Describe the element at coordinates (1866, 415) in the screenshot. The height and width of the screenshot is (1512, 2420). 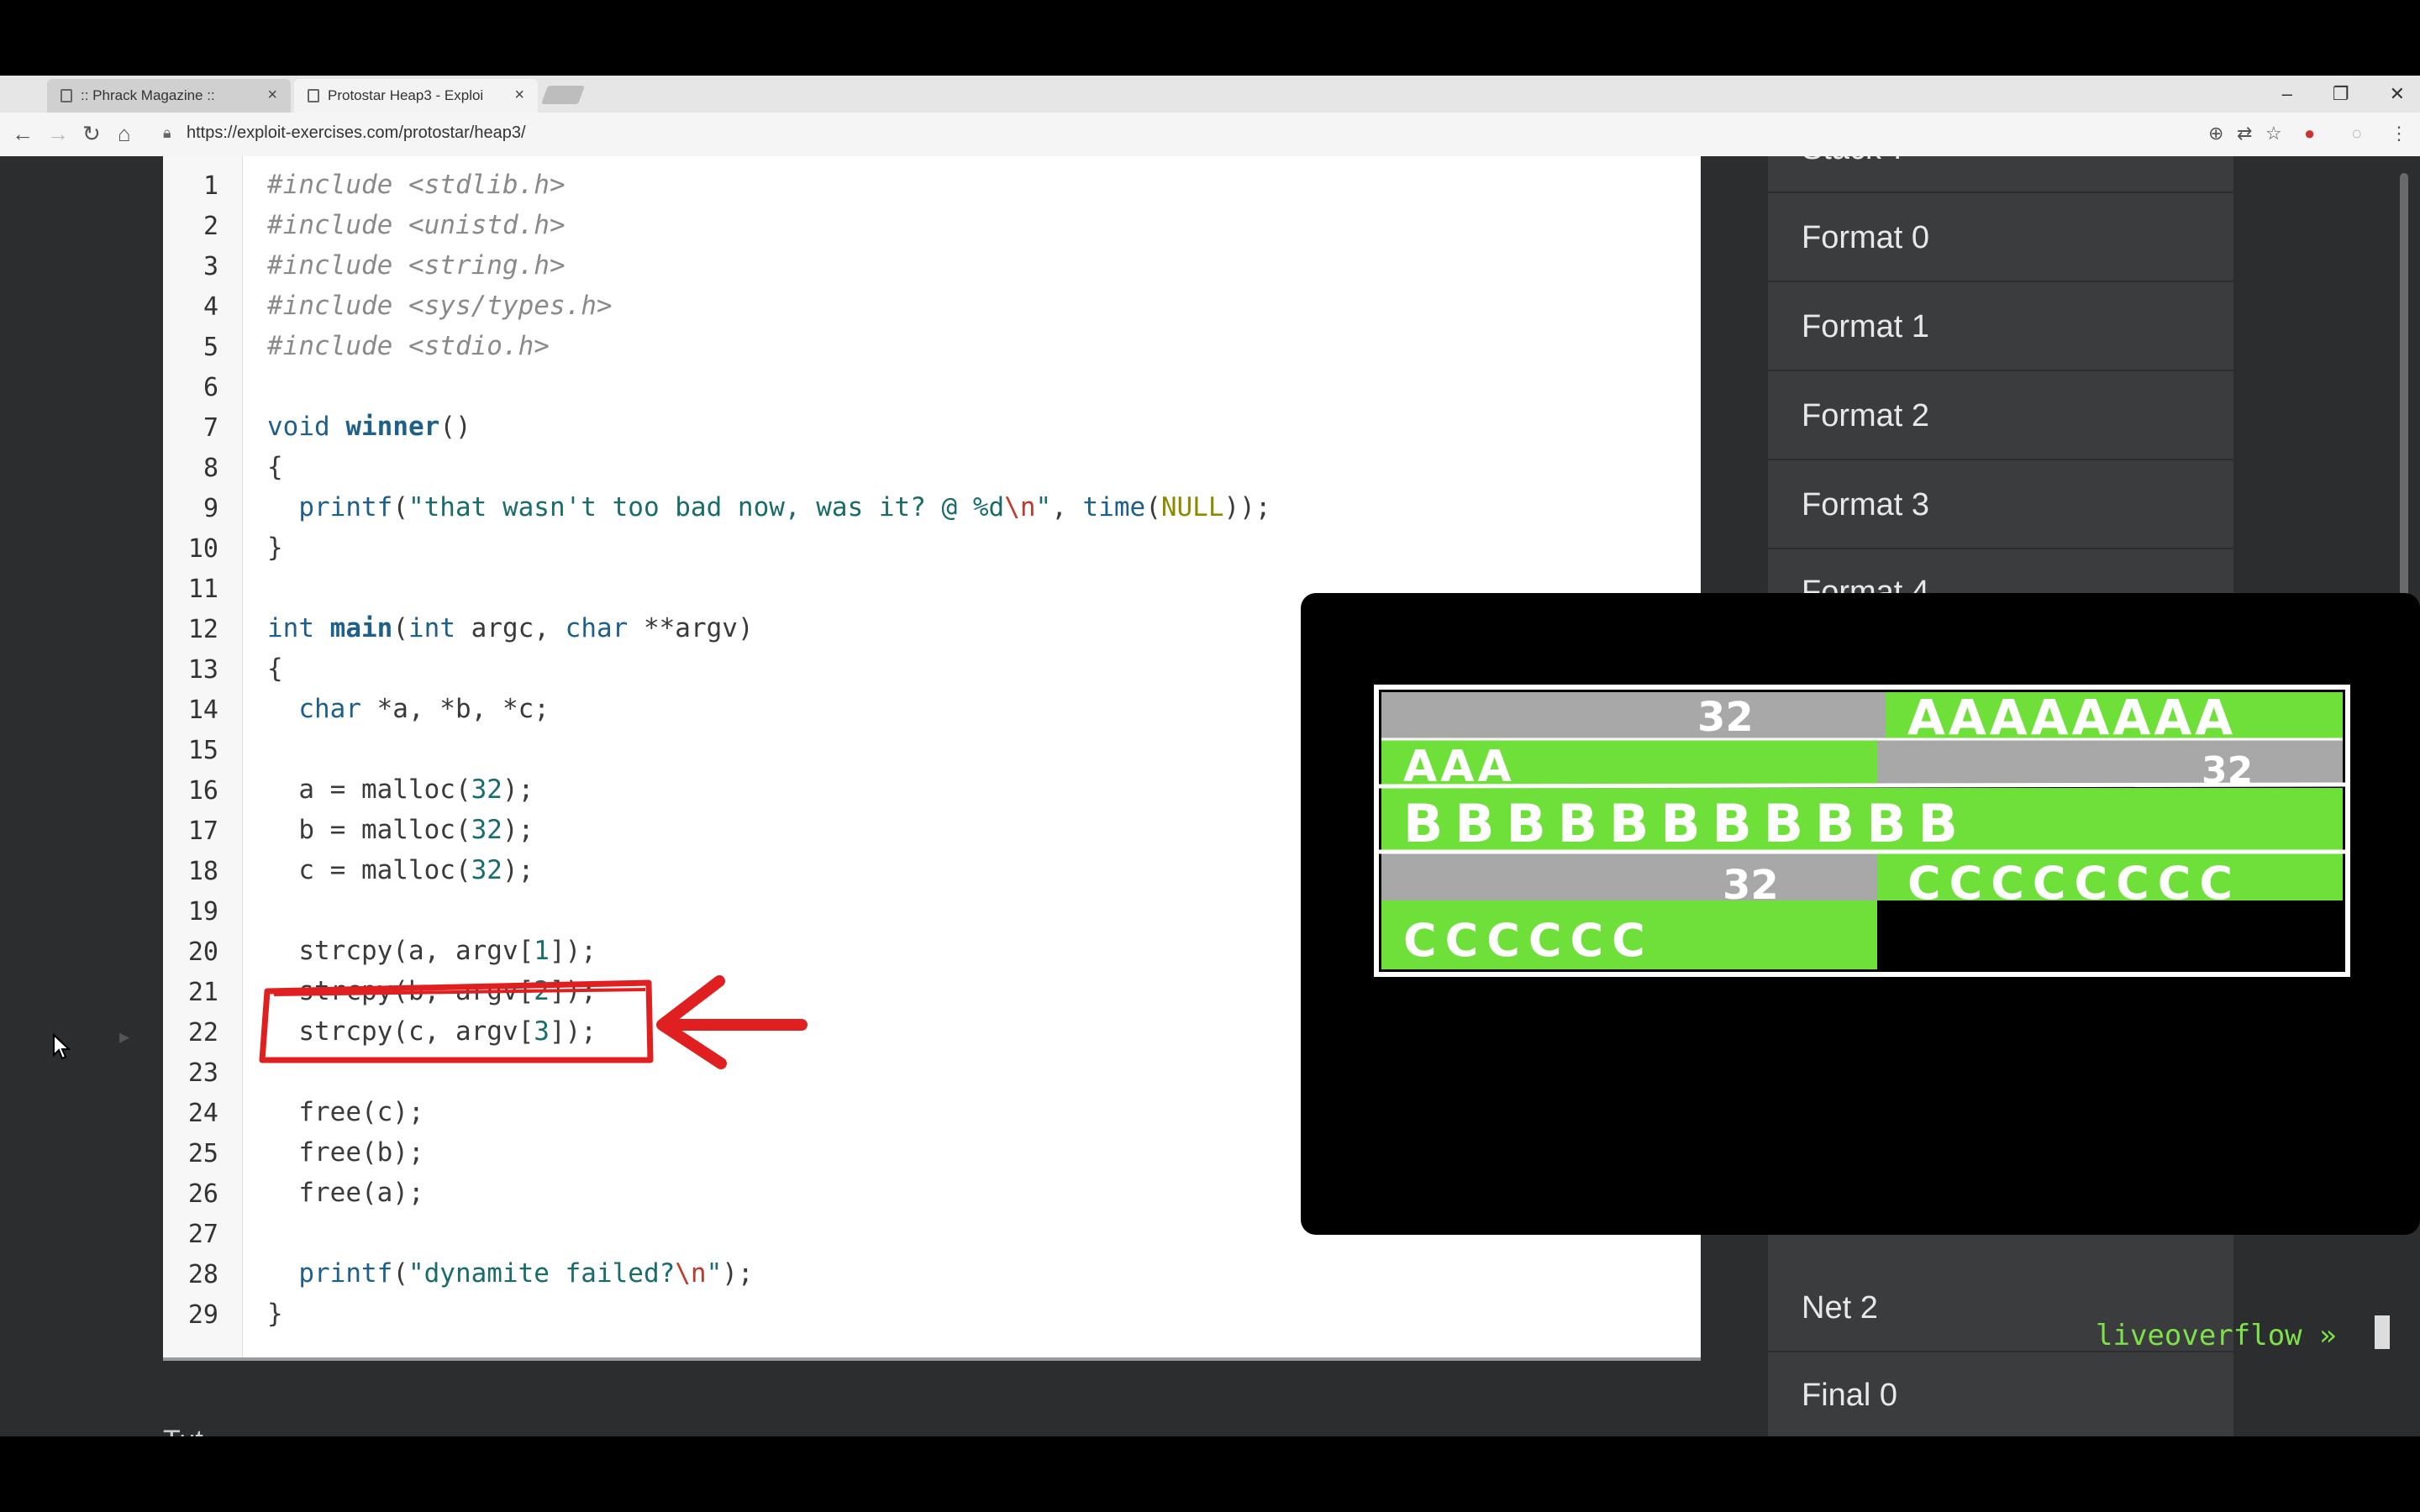
I see `sidebar-item-label: Format 2` at that location.